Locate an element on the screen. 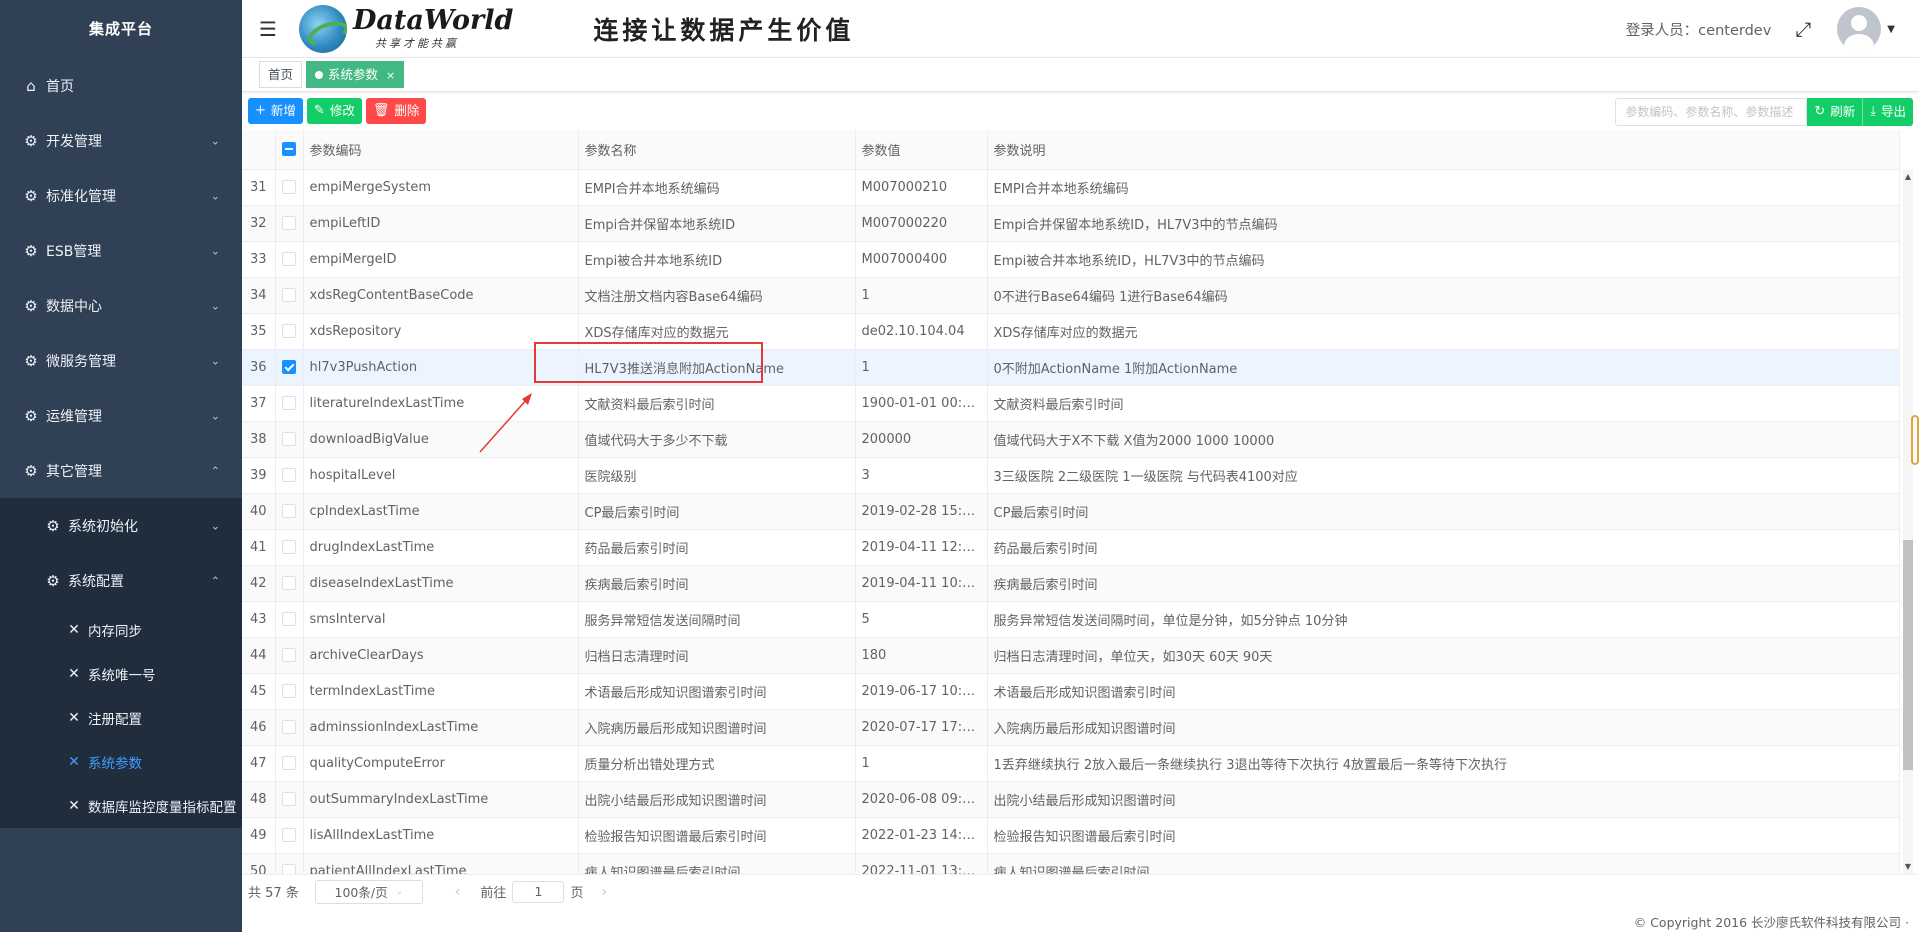 The width and height of the screenshot is (1919, 932). sidebar-item-home: ⌂ 首页 is located at coordinates (121, 85).